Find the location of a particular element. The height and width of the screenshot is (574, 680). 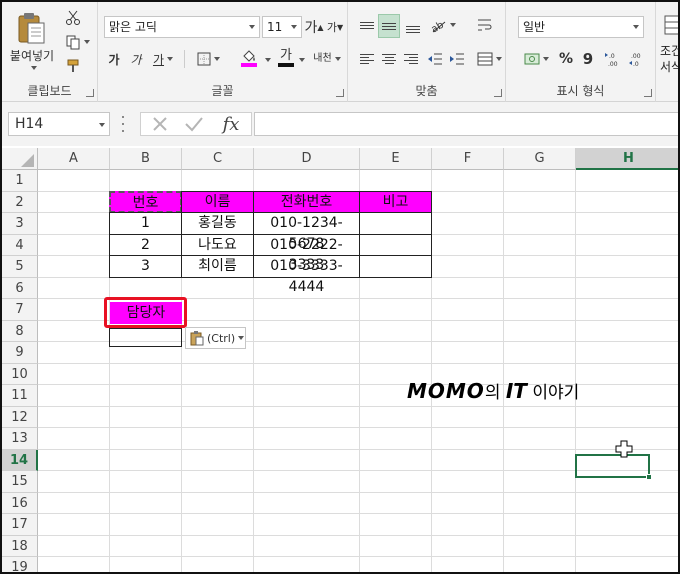

insert-function-button: fx is located at coordinates (231, 124).